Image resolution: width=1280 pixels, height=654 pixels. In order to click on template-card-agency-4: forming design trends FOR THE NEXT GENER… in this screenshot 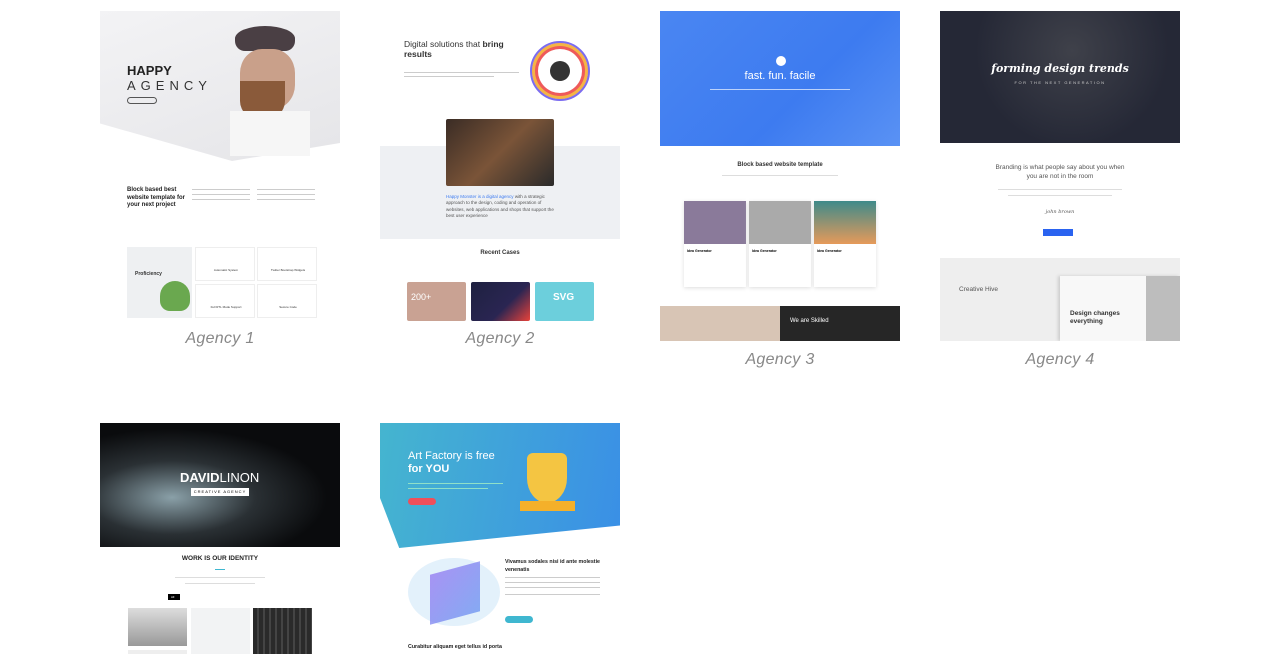, I will do `click(1060, 190)`.